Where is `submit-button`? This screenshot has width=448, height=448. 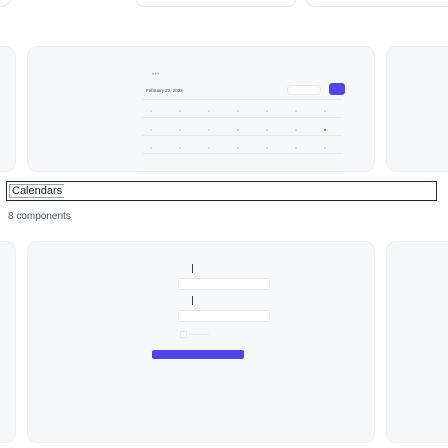 submit-button is located at coordinates (198, 354).